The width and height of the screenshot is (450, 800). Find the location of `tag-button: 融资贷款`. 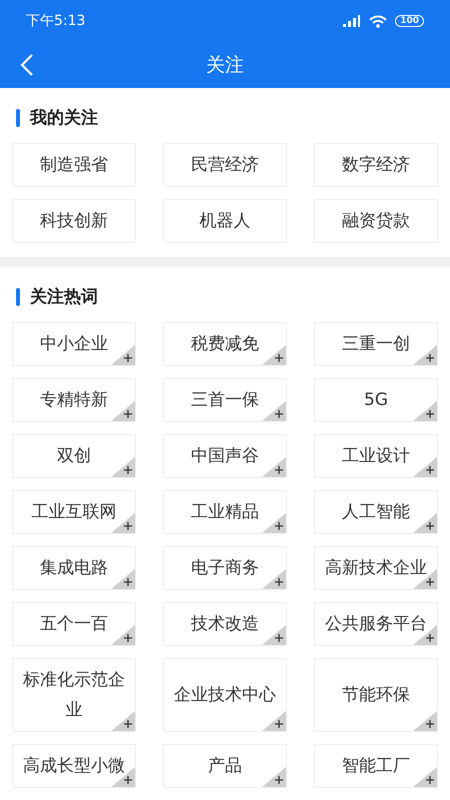

tag-button: 融资贷款 is located at coordinates (376, 221).